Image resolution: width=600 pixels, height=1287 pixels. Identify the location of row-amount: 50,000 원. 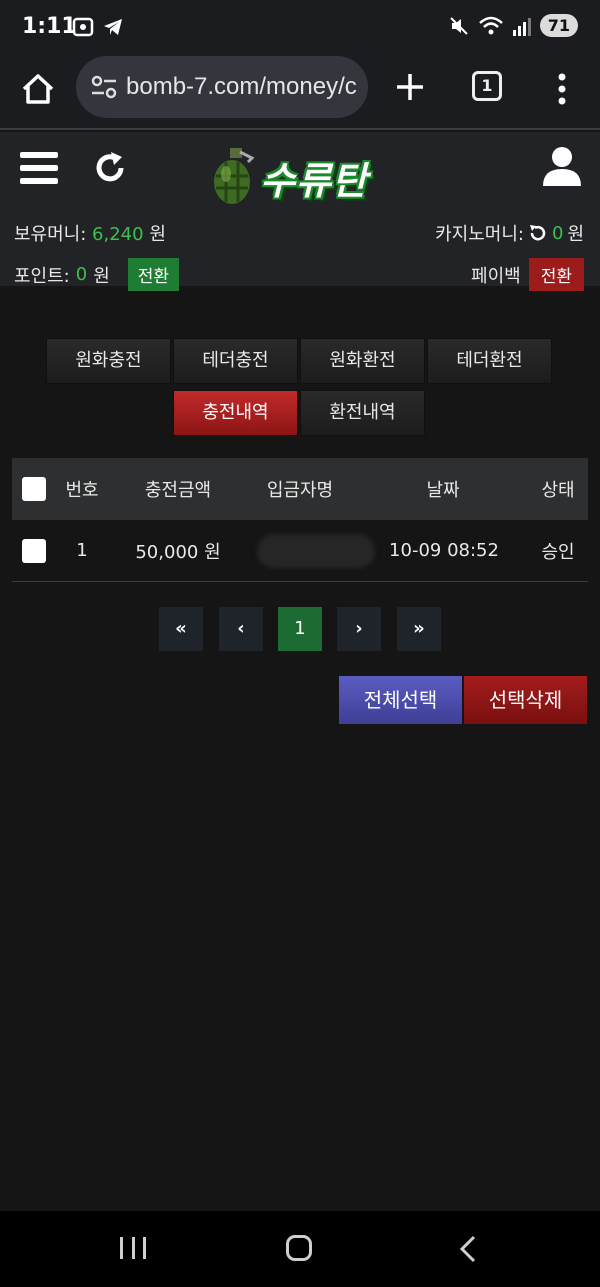
(178, 552).